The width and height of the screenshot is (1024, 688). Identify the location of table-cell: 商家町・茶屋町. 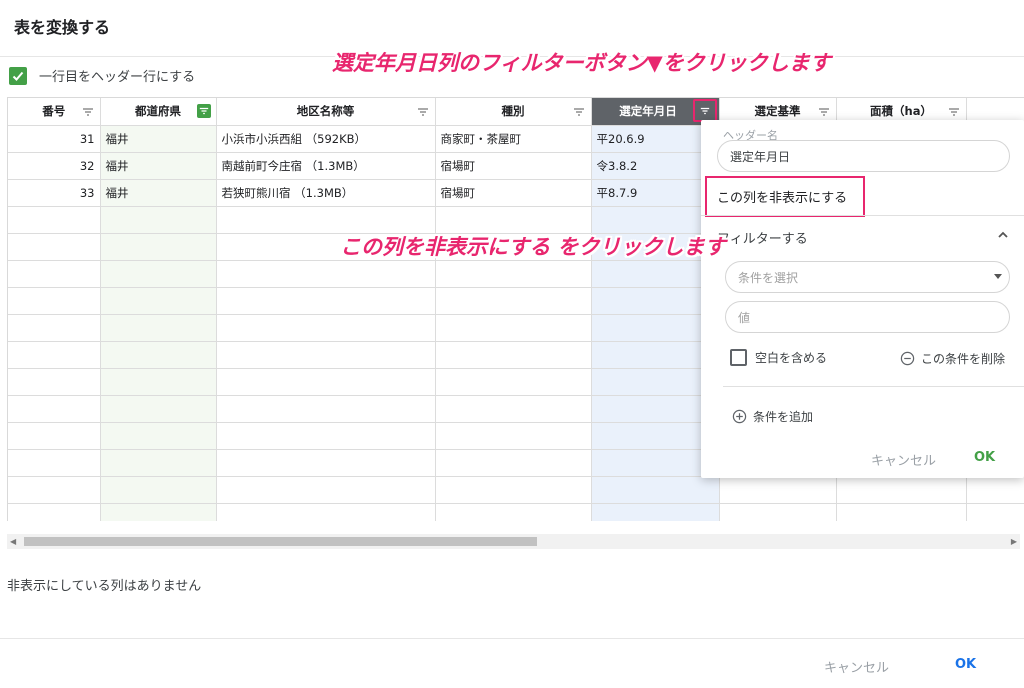
(513, 139).